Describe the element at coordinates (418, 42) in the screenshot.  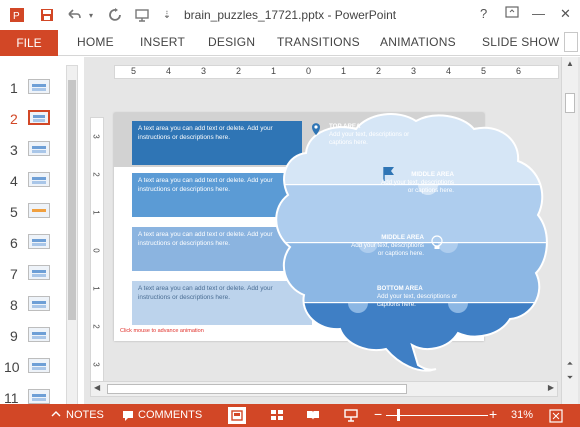
I see `tab-animations: ANIMATIONS` at that location.